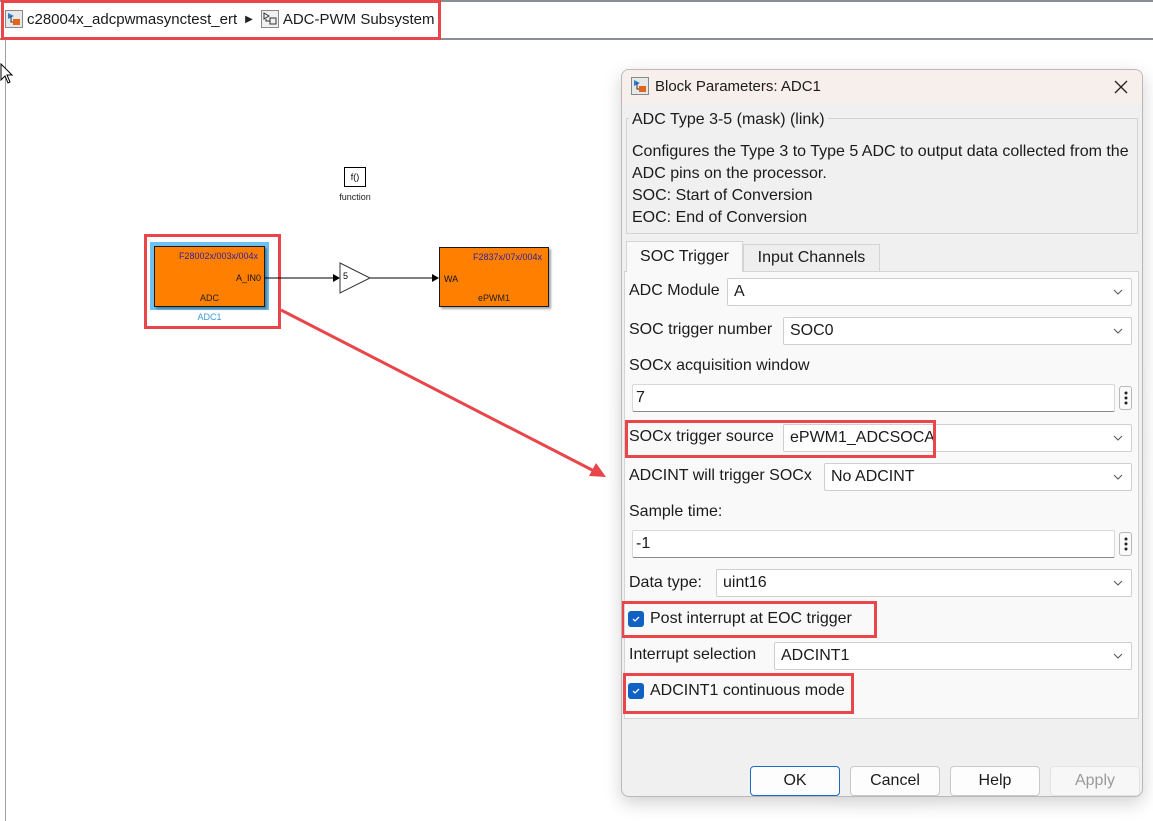  Describe the element at coordinates (1095, 781) in the screenshot. I see `apply-button: Apply` at that location.